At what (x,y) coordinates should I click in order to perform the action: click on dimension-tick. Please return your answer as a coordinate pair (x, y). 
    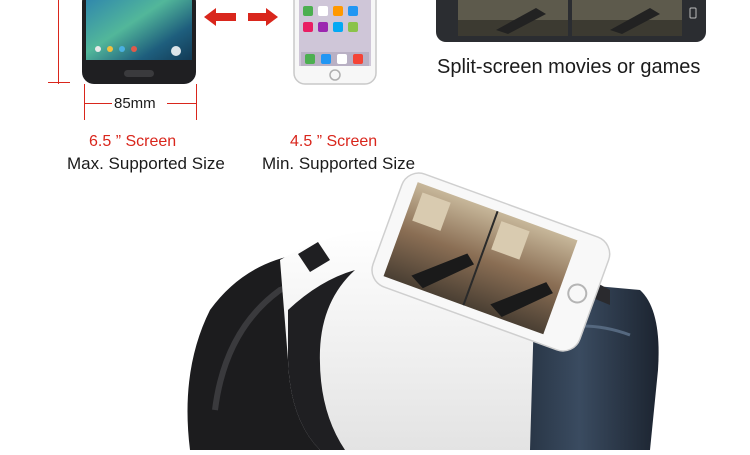
    Looking at the image, I should click on (59, 82).